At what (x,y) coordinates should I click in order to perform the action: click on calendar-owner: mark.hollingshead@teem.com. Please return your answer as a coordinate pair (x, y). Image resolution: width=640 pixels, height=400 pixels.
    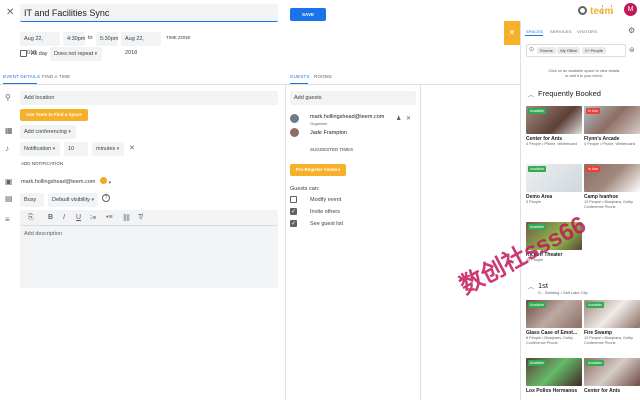
    Looking at the image, I should click on (58, 182).